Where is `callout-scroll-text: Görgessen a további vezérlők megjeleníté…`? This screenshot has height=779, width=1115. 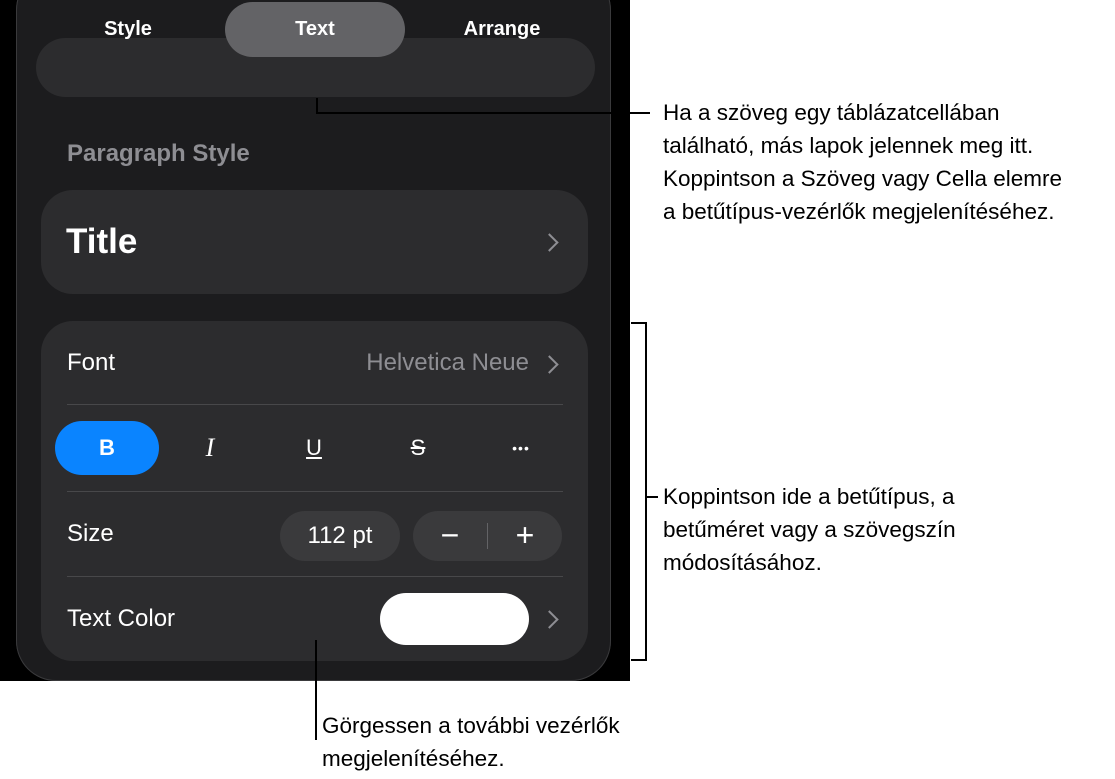
callout-scroll-text: Görgessen a további vezérlők megjeleníté… is located at coordinates (471, 742).